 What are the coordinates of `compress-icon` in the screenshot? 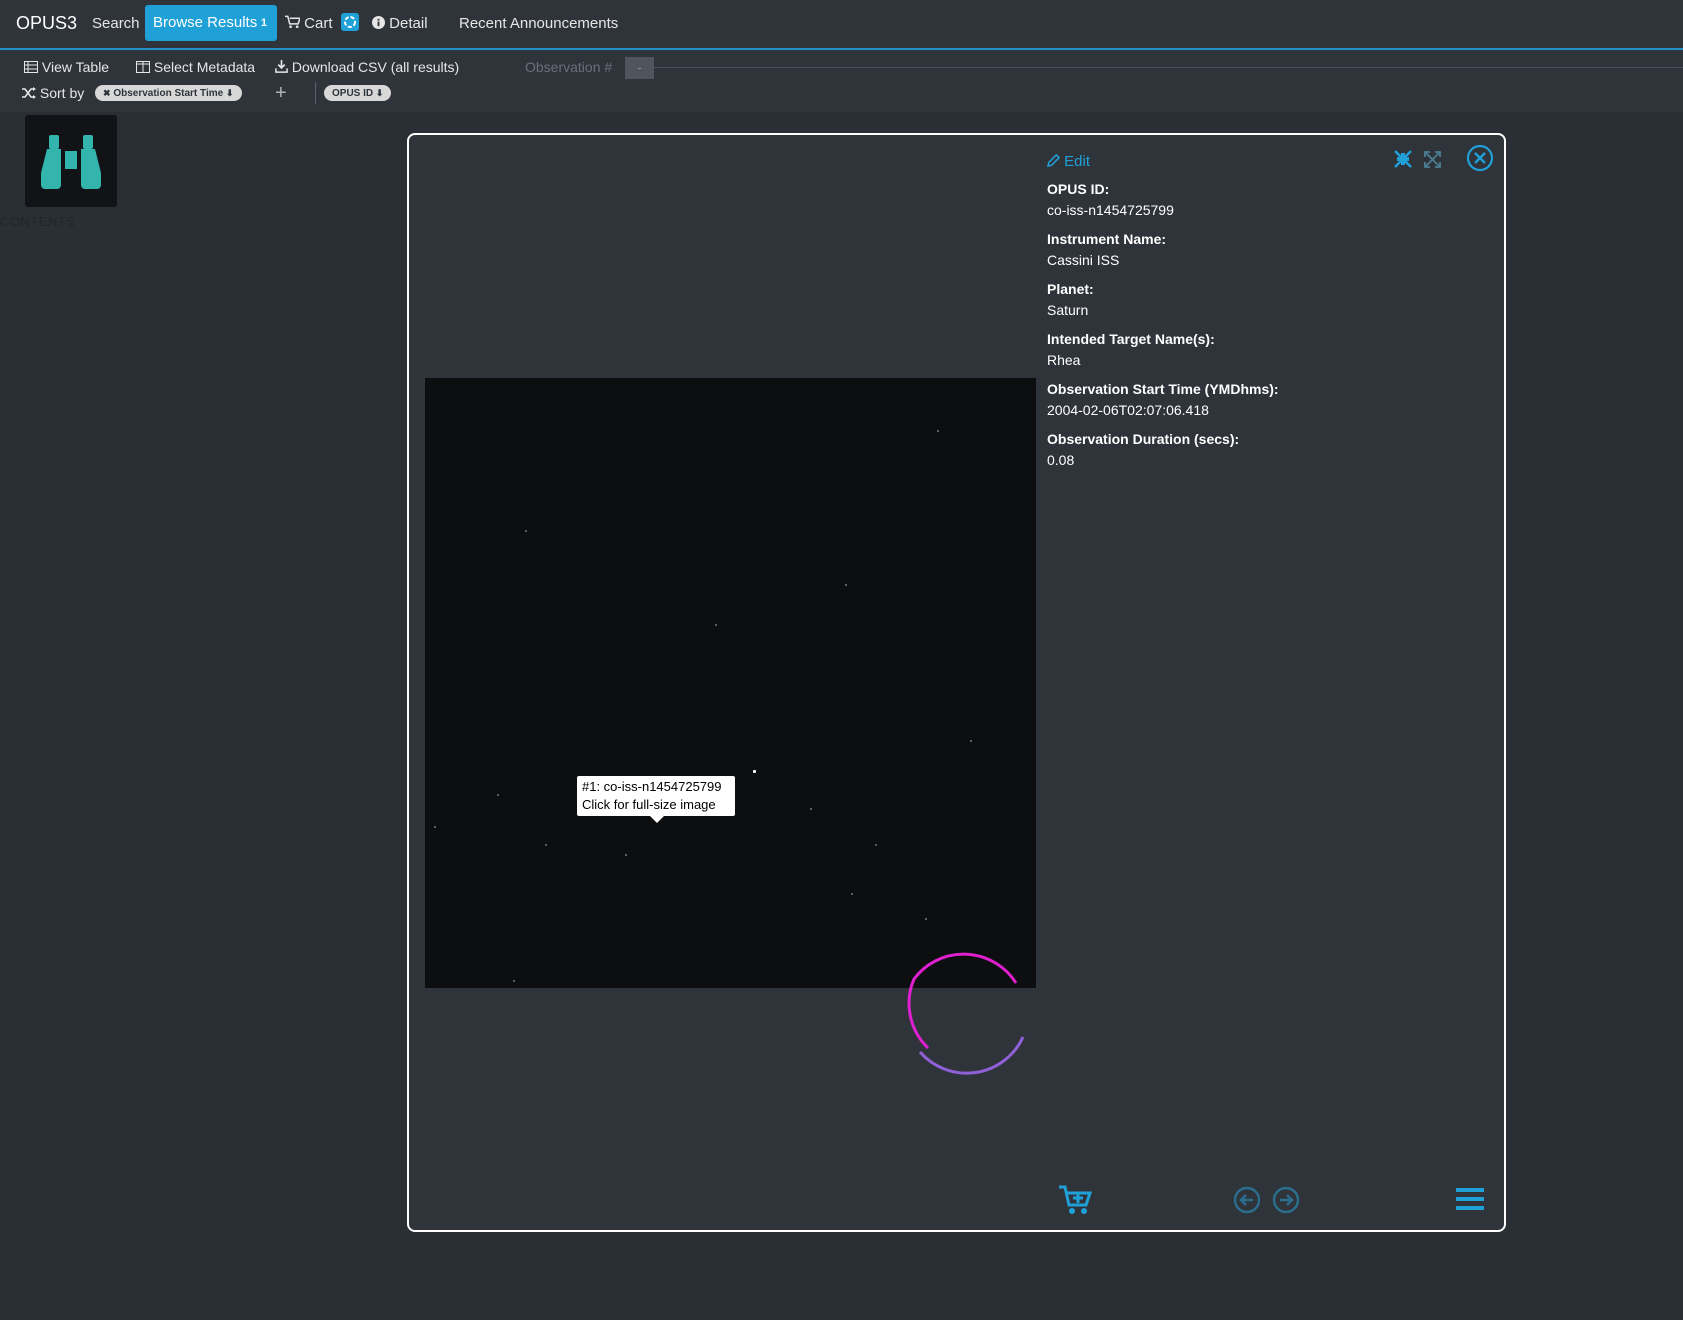 It's located at (1403, 159).